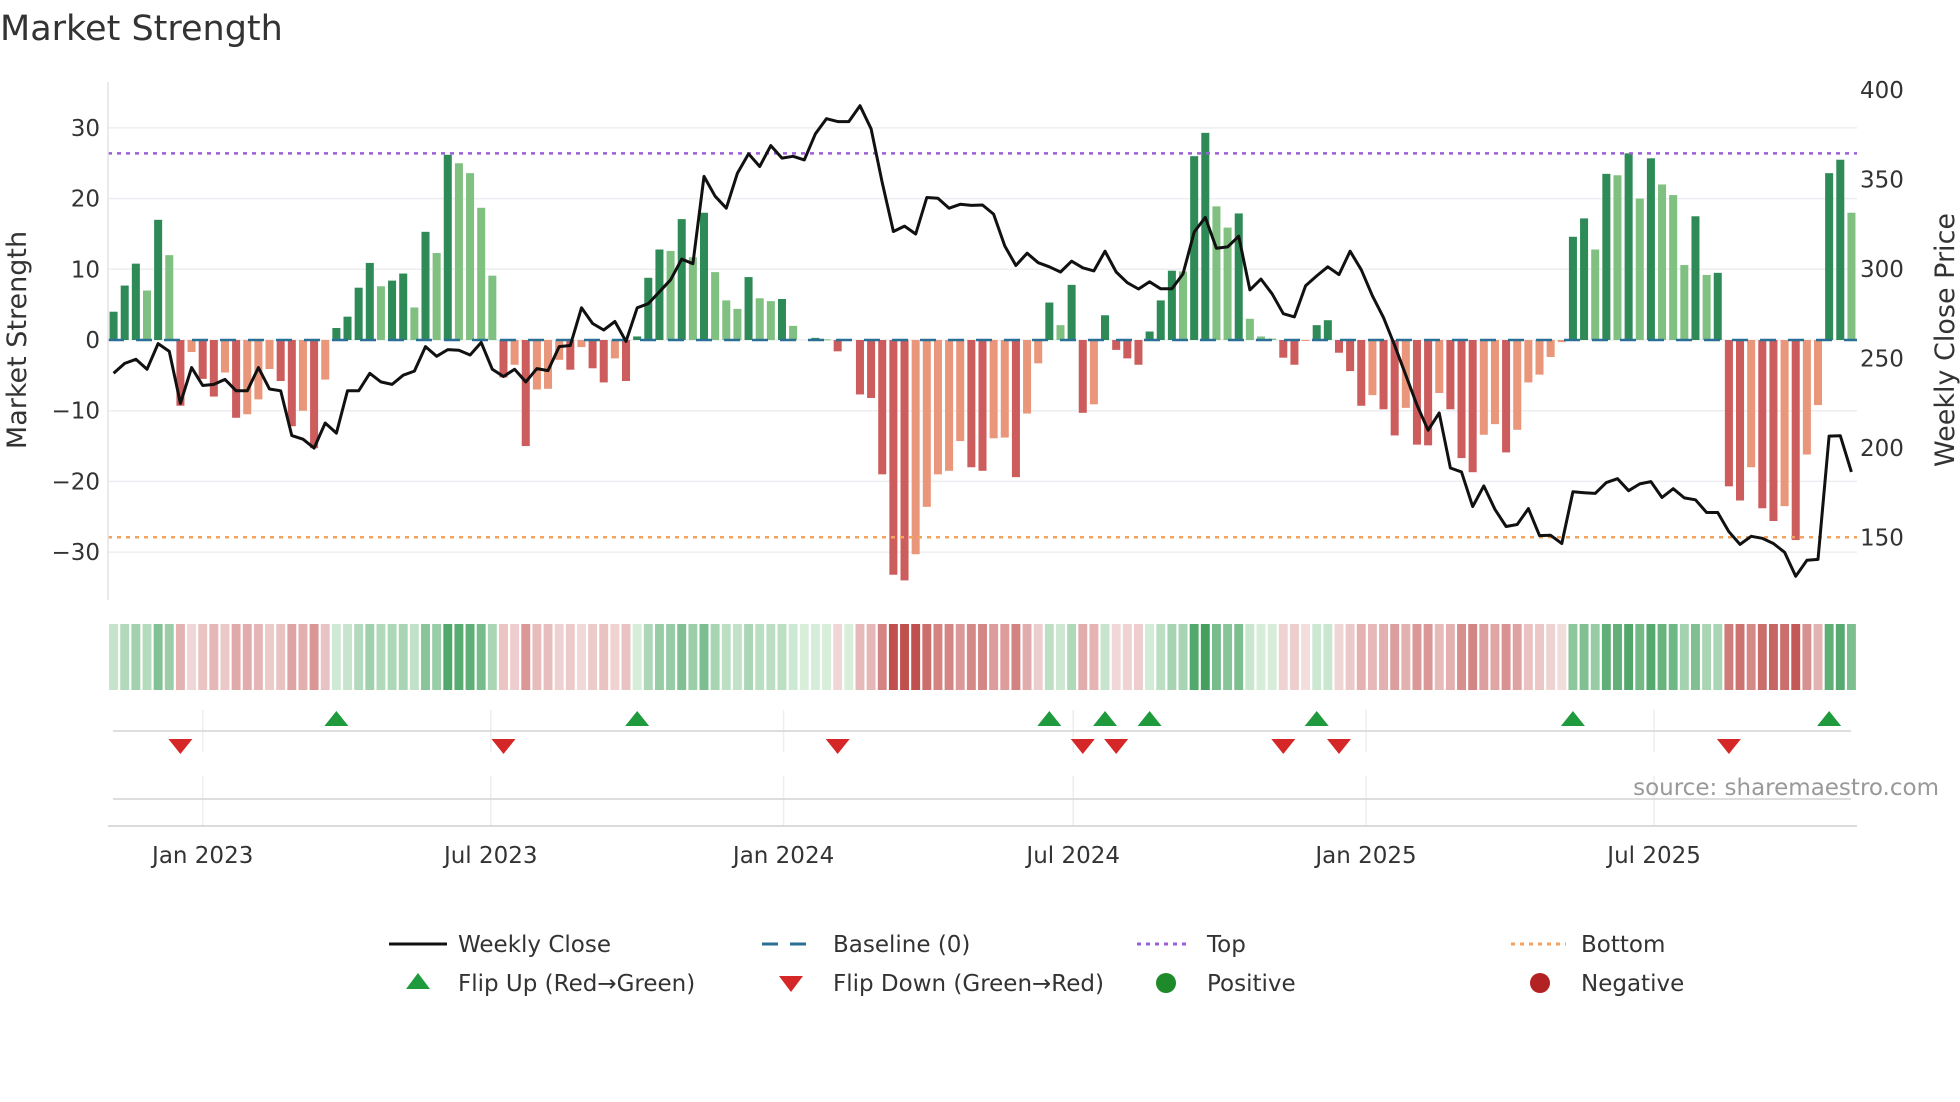  Describe the element at coordinates (1072, 856) in the screenshot. I see `x-tick-label: Jul 2024` at that location.